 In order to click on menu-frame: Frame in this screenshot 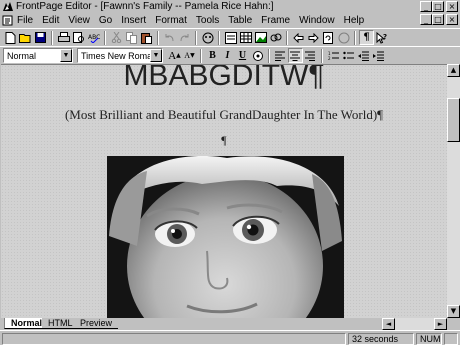, I will do `click(275, 20)`.